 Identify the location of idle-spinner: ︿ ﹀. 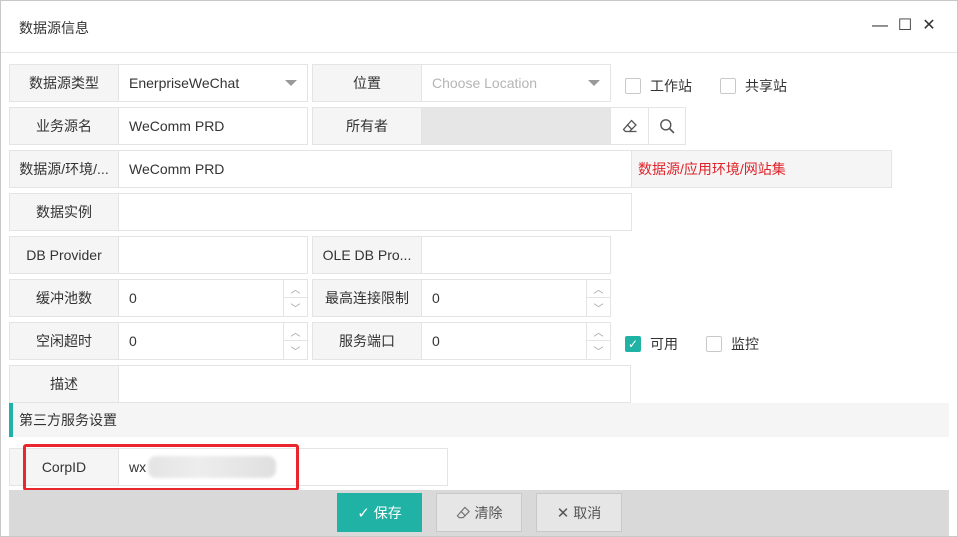
(295, 341).